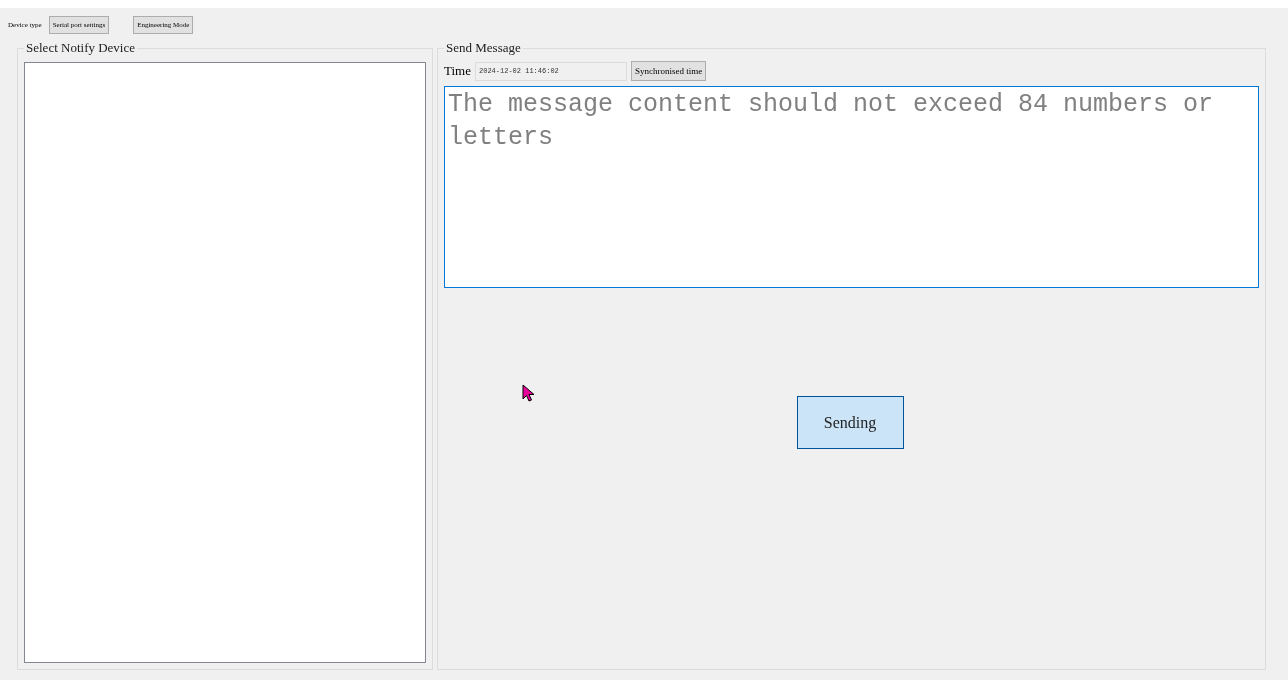 This screenshot has height=680, width=1288. I want to click on sync-time-button: Synchronised time, so click(669, 71).